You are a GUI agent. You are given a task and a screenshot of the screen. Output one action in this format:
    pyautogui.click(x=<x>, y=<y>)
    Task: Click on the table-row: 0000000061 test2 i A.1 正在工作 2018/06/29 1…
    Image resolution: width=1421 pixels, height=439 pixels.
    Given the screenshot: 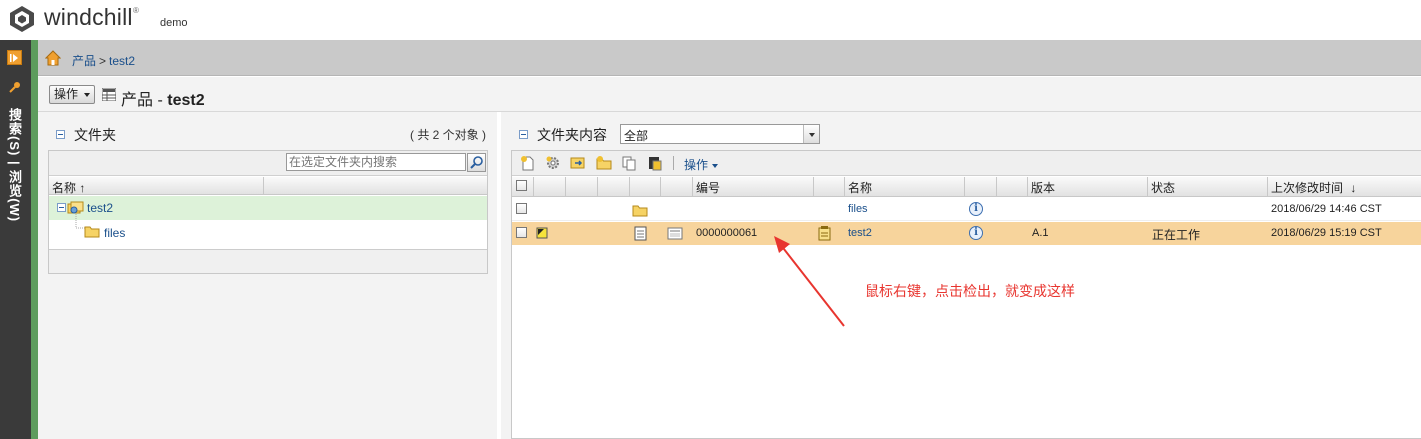 What is the action you would take?
    pyautogui.click(x=966, y=233)
    